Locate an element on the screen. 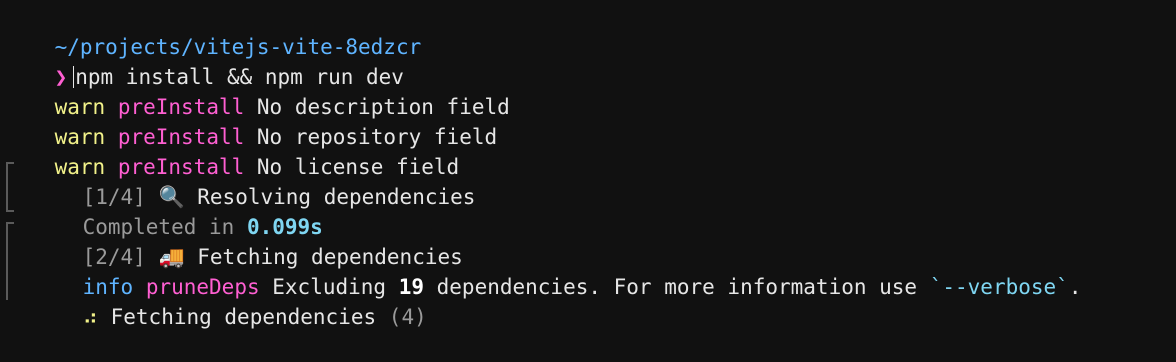  progress-label: Fetching dependencies is located at coordinates (243, 317).